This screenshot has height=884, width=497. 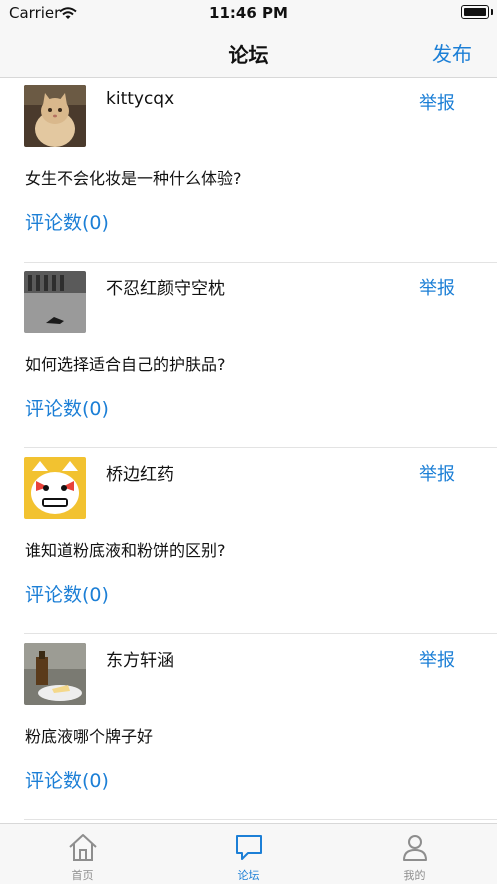 What do you see at coordinates (140, 661) in the screenshot?
I see `post-username: 东方轩涵` at bounding box center [140, 661].